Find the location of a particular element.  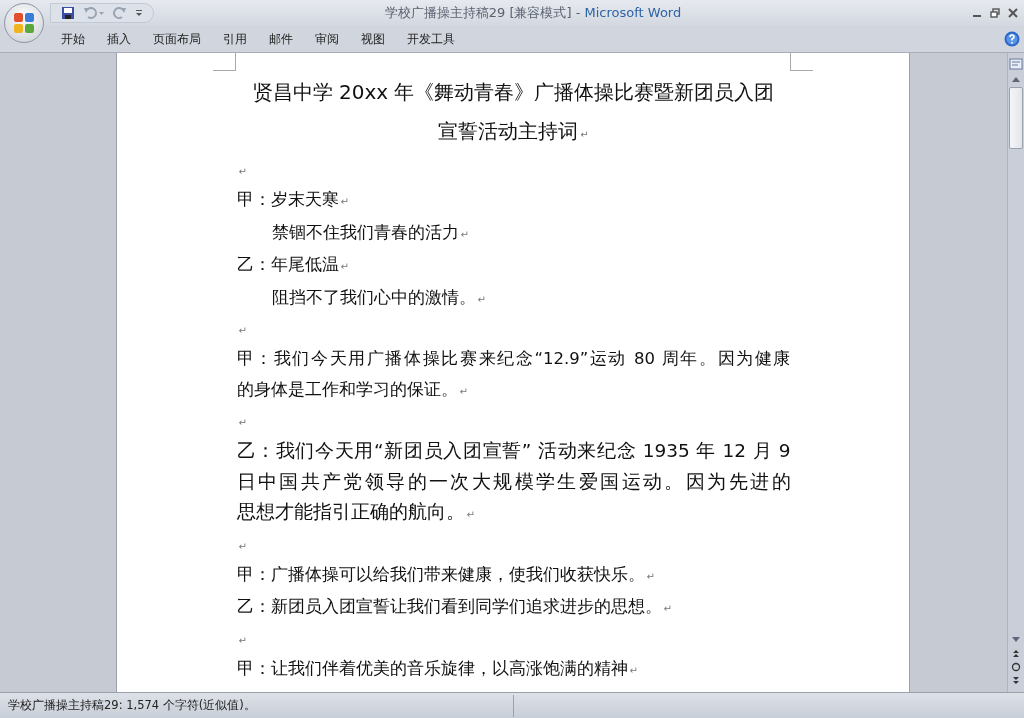

scroll-thumb is located at coordinates (1016, 118).